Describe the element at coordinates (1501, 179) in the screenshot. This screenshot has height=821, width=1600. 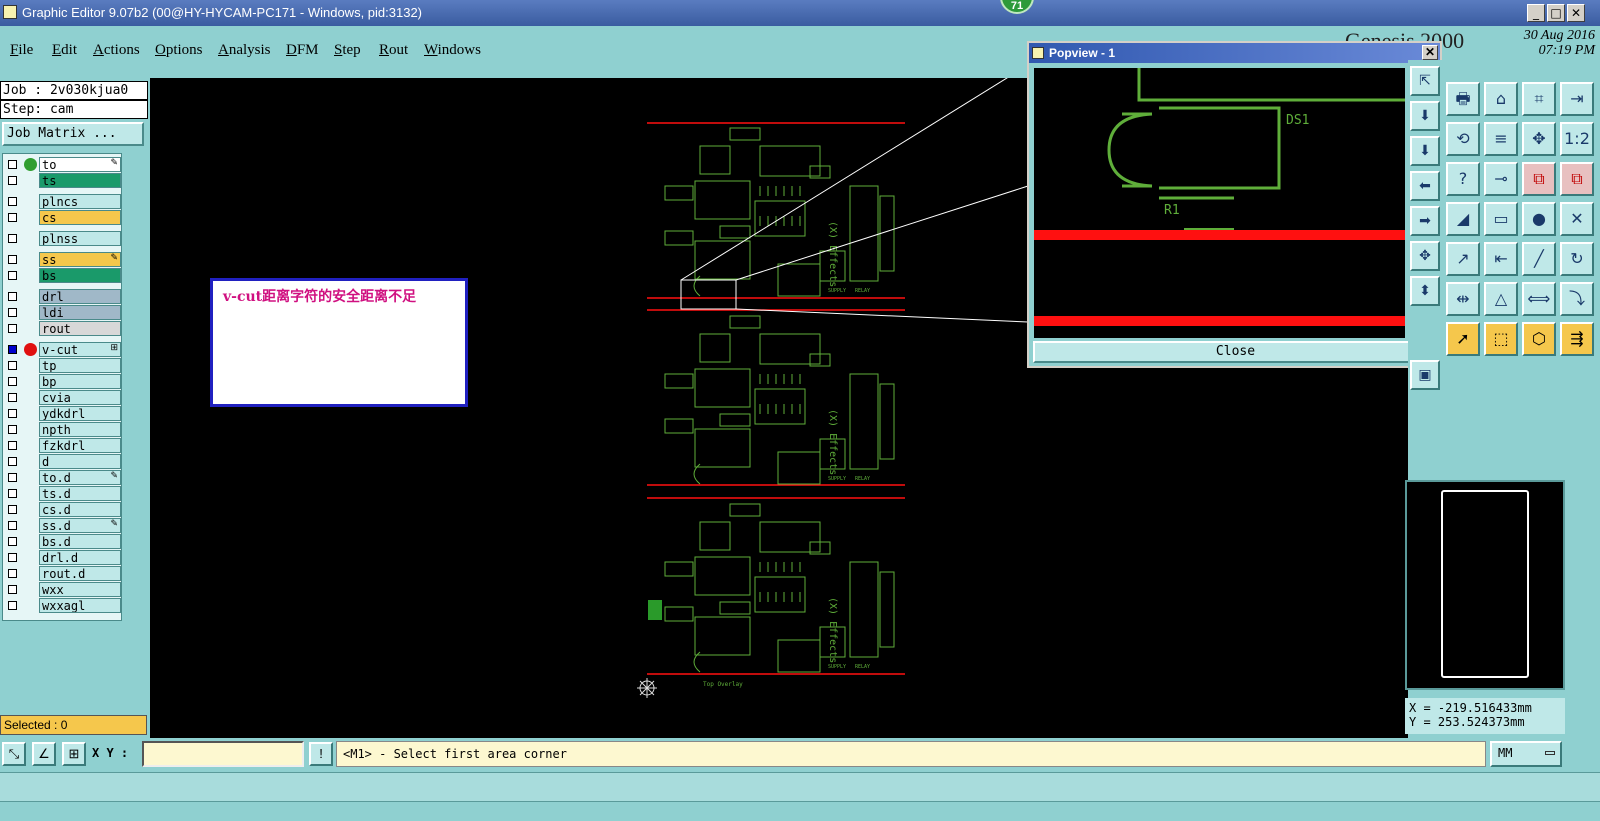
I see `dimension-icon: ⊸` at that location.